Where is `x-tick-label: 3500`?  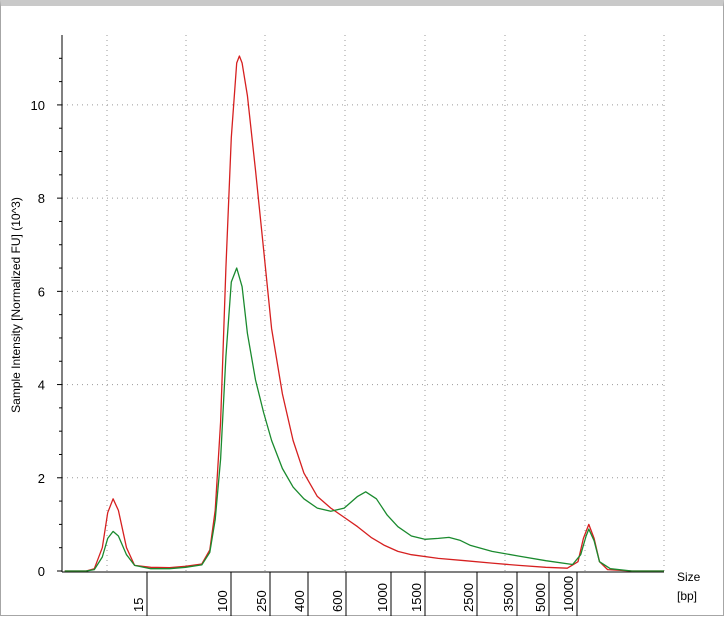 x-tick-label: 3500 is located at coordinates (508, 597).